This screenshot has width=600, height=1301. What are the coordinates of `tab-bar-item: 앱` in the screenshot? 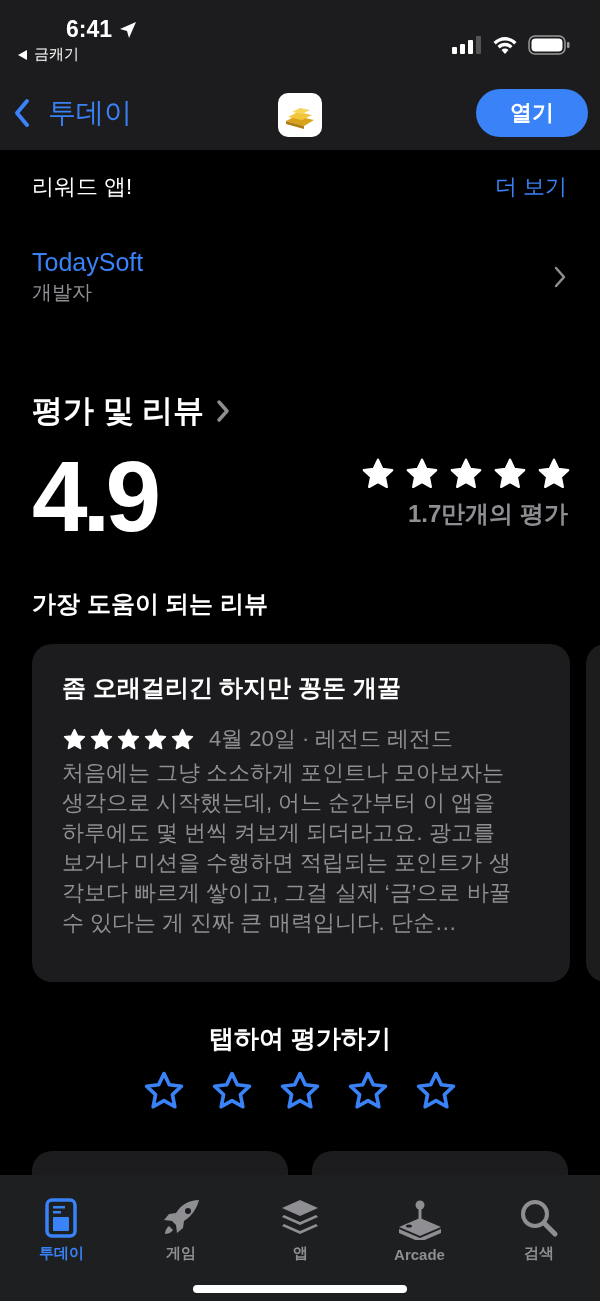 It's located at (300, 1223).